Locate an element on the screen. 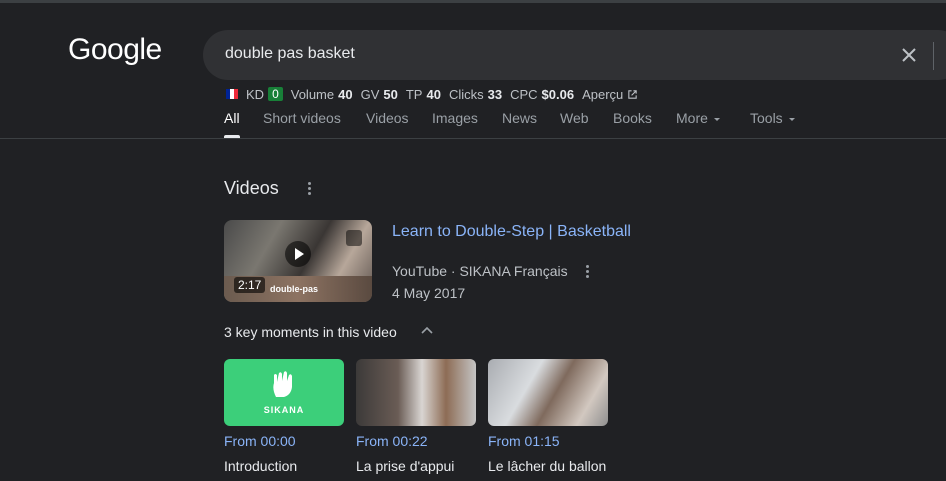 This screenshot has height=481, width=946. tab-more: More is located at coordinates (699, 118).